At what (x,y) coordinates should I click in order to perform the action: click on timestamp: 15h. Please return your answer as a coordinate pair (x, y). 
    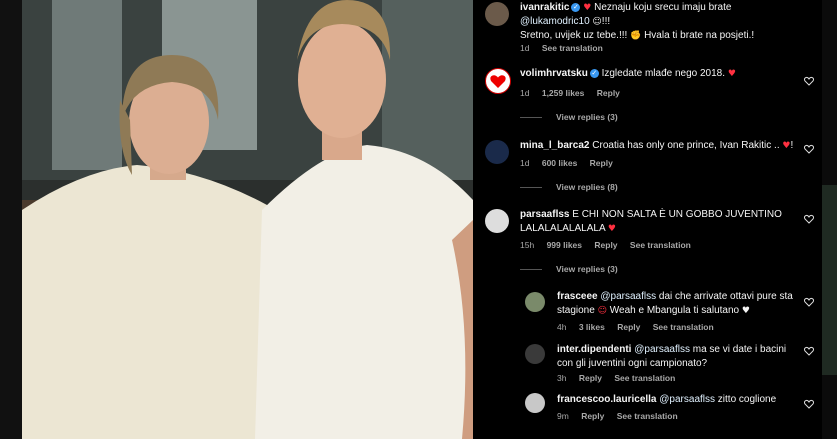
    Looking at the image, I should click on (527, 245).